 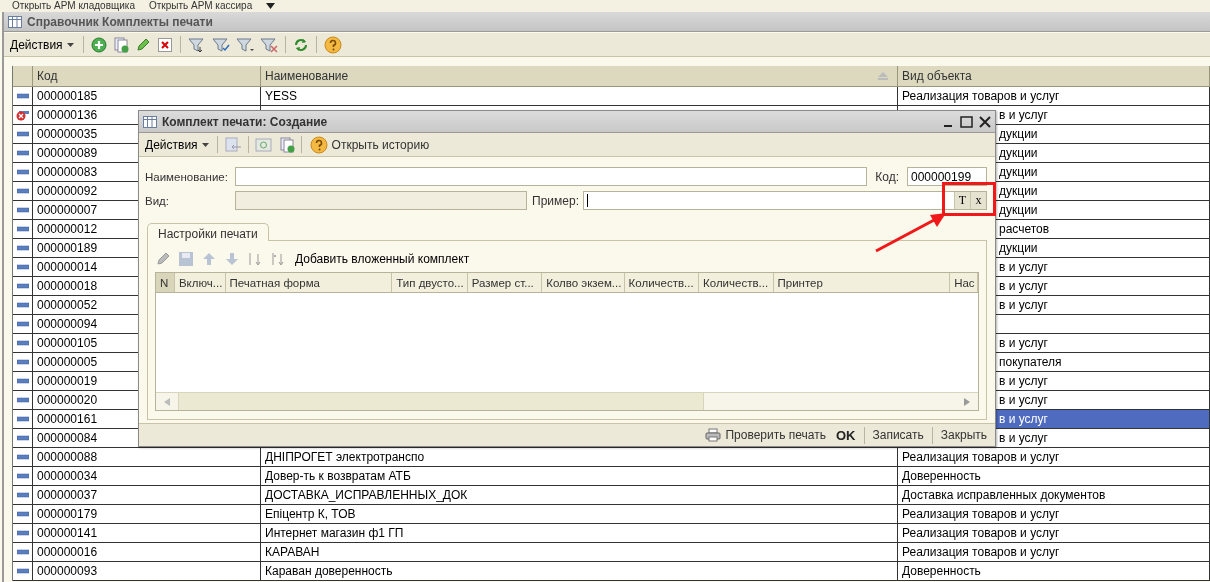 I want to click on delete-icon, so click(x=164, y=44).